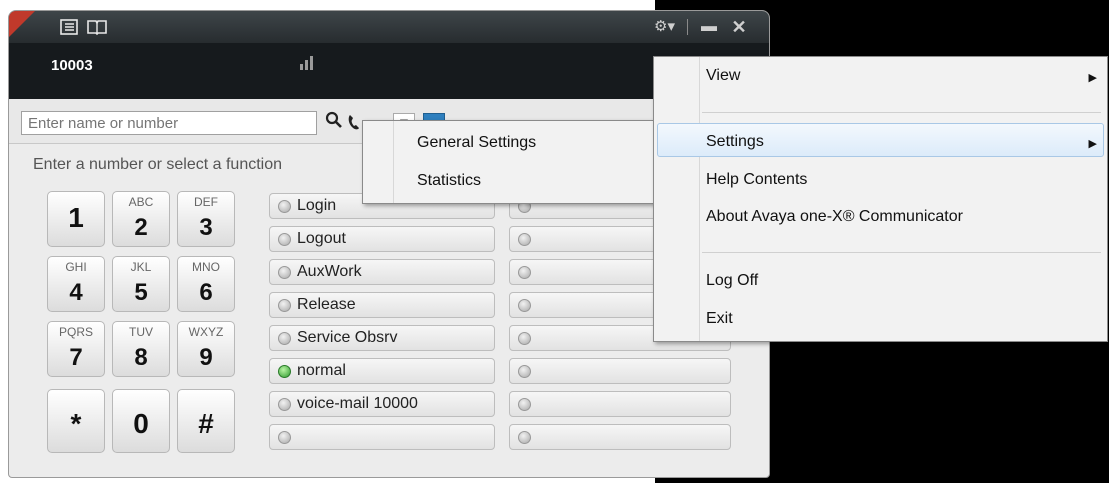  I want to click on function-label: Logout, so click(321, 238).